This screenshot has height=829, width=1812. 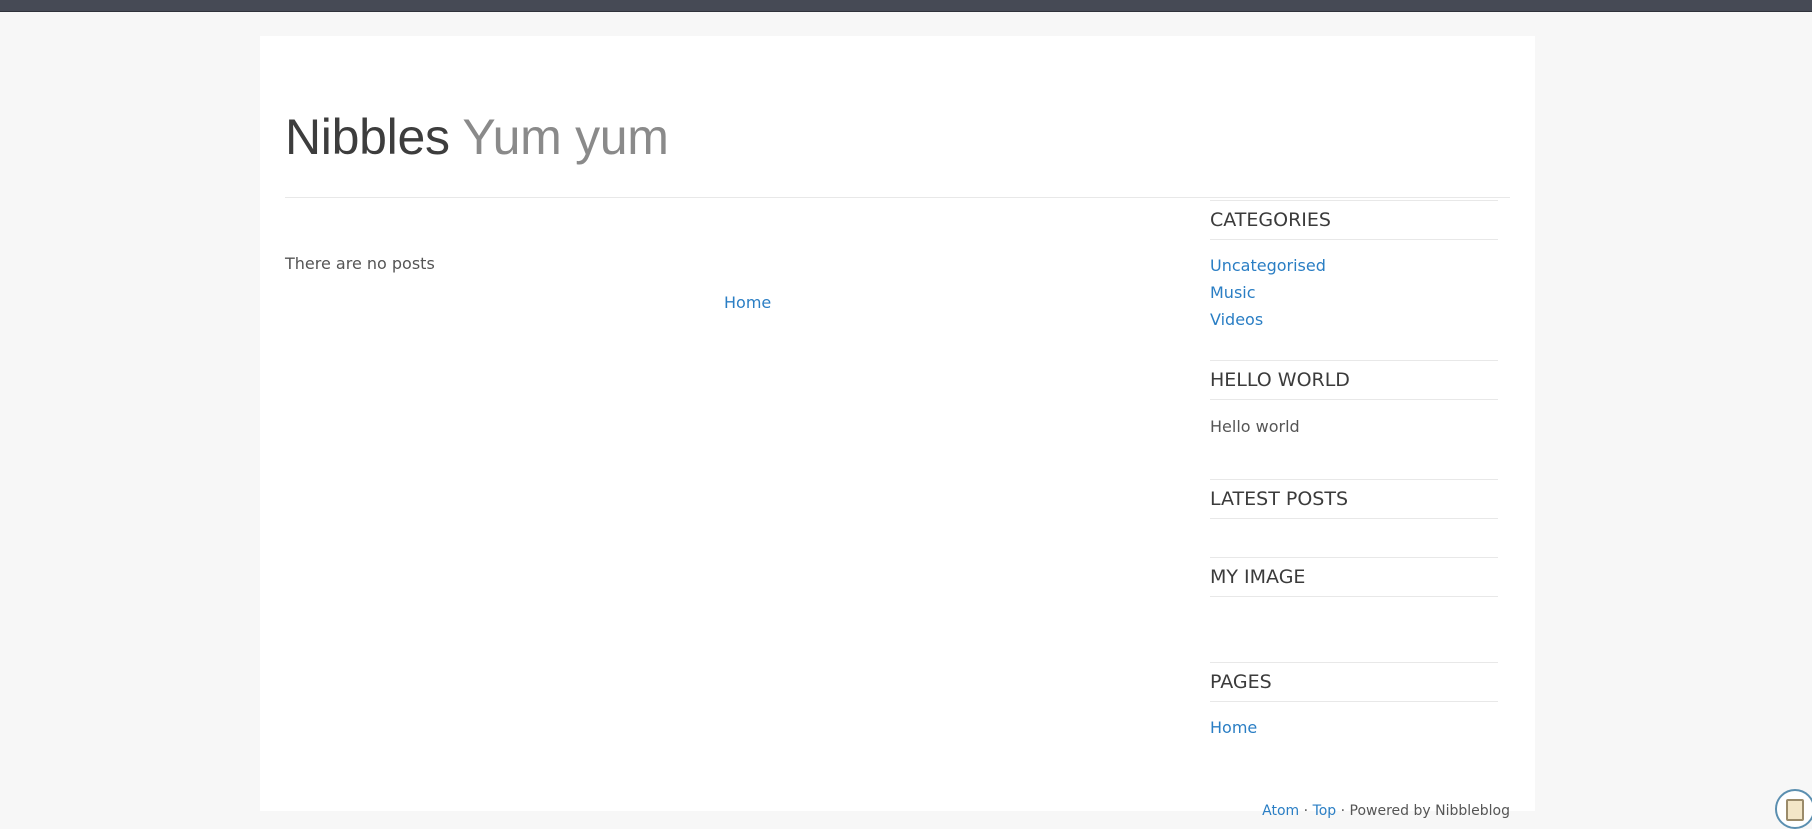 What do you see at coordinates (1325, 811) in the screenshot?
I see `back-to-top-link: Top` at bounding box center [1325, 811].